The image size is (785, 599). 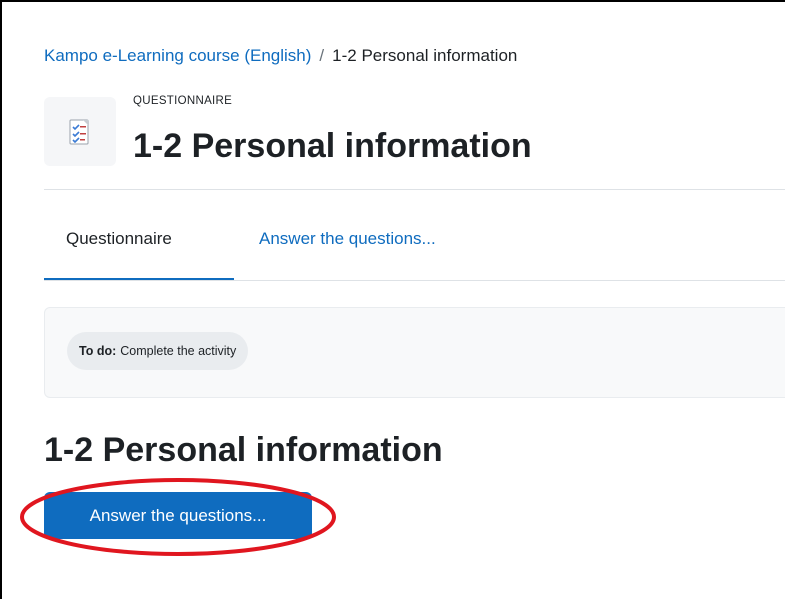 I want to click on tabs-divider, so click(x=414, y=280).